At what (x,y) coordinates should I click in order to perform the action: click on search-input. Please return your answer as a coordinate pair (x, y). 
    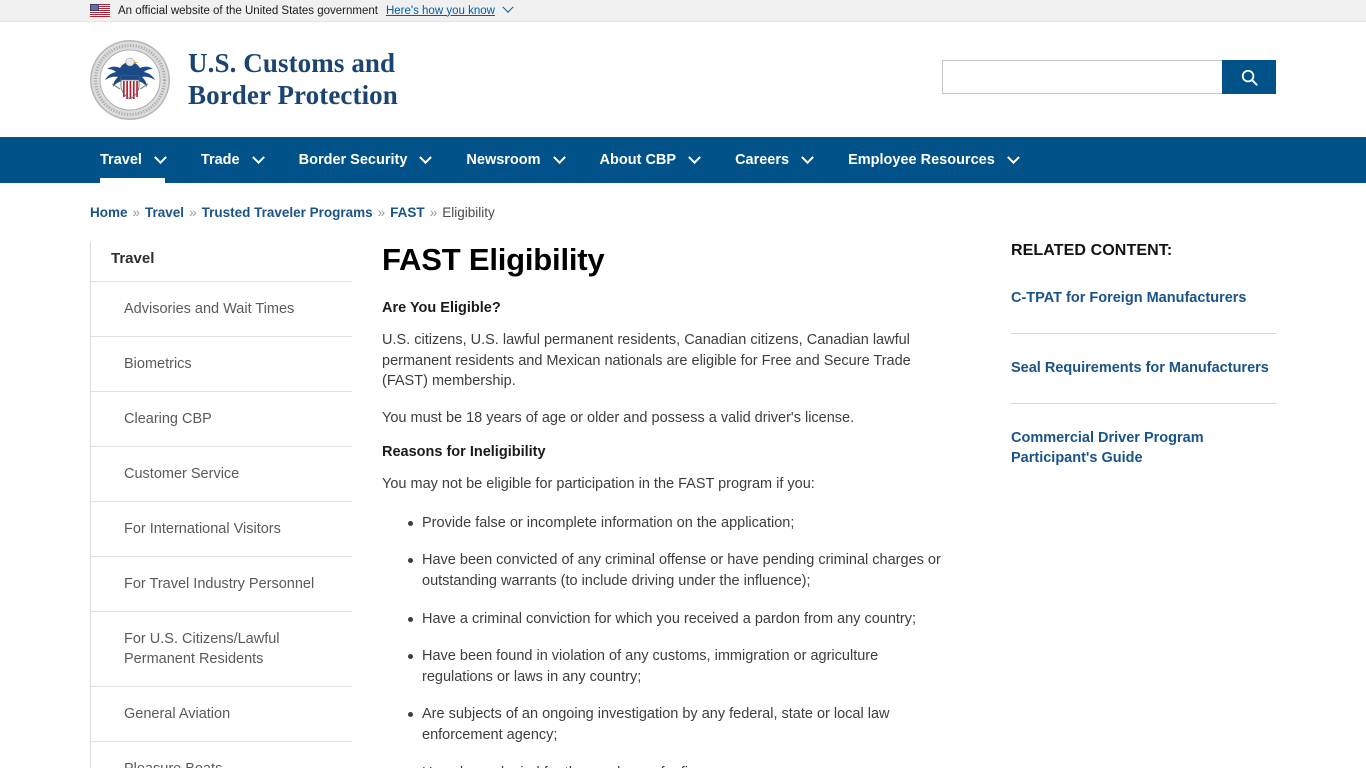
    Looking at the image, I should click on (1082, 77).